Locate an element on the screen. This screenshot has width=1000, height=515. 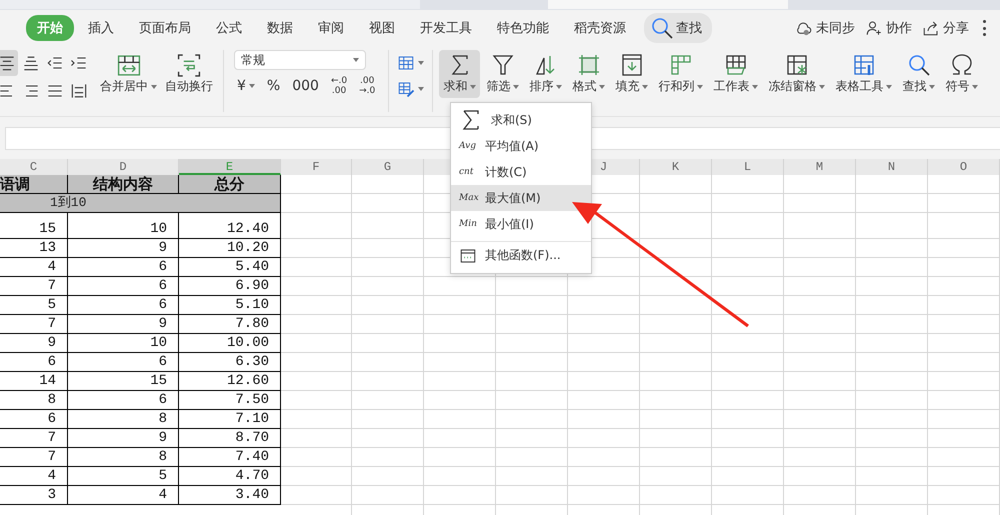
ribbon-button: 排序 is located at coordinates (545, 74).